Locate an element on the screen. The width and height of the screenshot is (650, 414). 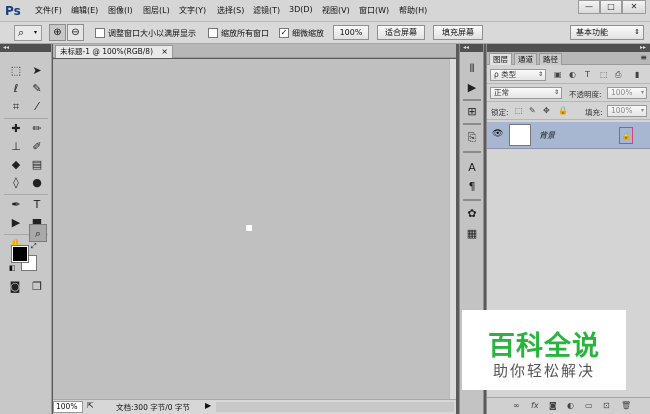
tab-layers: 图层 is located at coordinates (500, 59).